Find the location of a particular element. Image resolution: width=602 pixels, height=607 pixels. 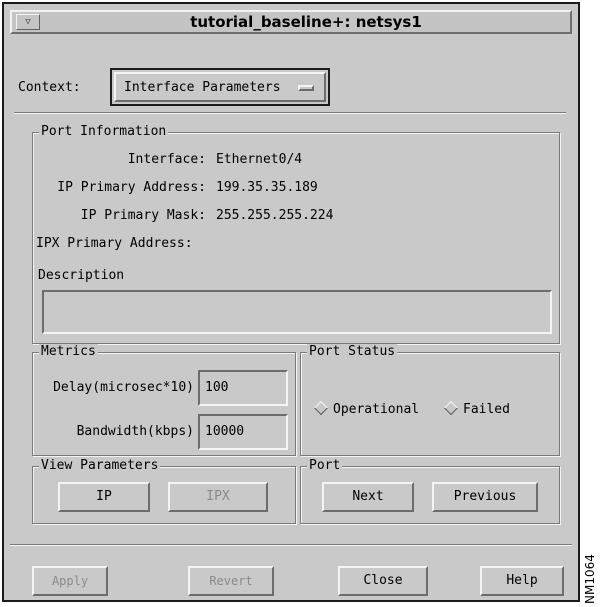

context-option-menu: Interface Parameters is located at coordinates (220, 87).